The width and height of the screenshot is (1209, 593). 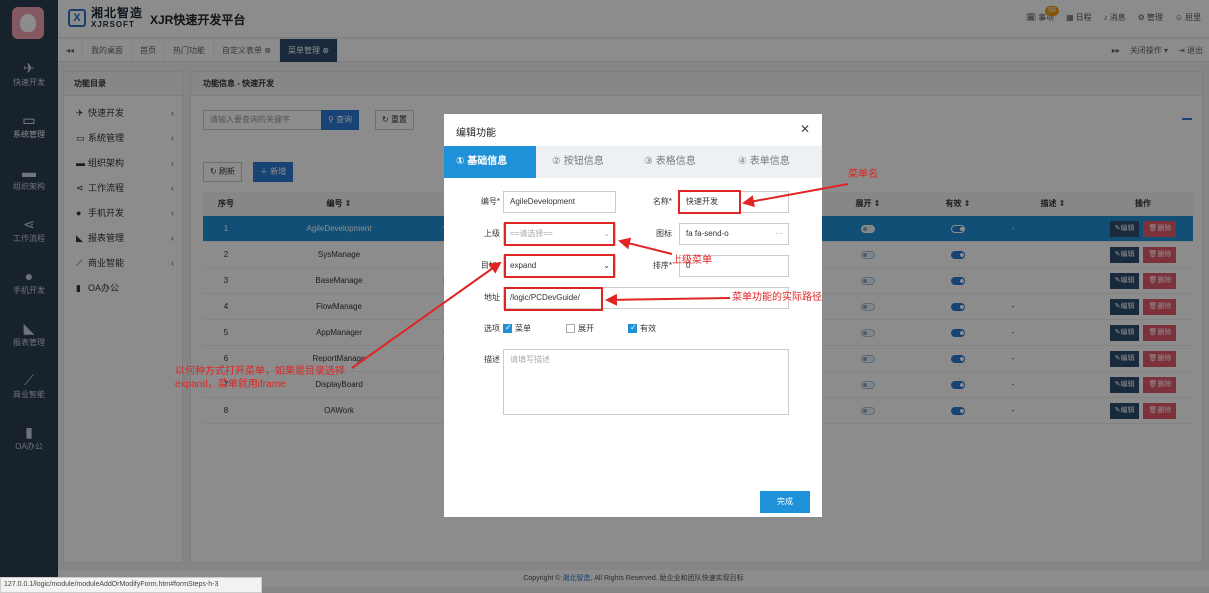 I want to click on done-button: 完成, so click(x=785, y=502).